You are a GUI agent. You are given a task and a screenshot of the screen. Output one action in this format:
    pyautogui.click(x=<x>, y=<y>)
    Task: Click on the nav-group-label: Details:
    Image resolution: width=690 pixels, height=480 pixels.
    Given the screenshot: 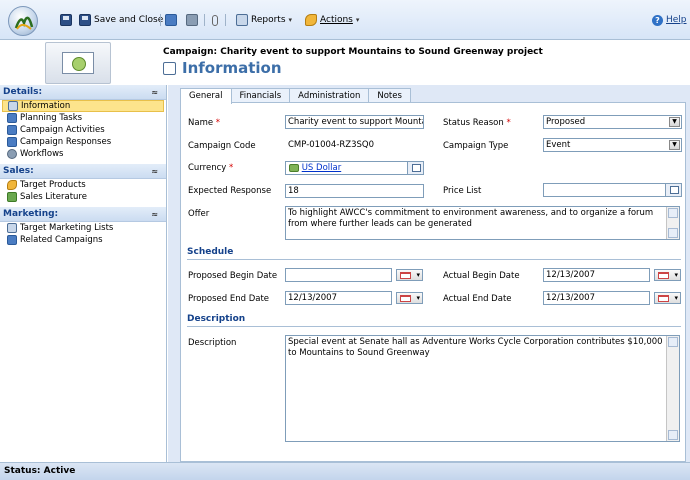 What is the action you would take?
    pyautogui.click(x=23, y=92)
    